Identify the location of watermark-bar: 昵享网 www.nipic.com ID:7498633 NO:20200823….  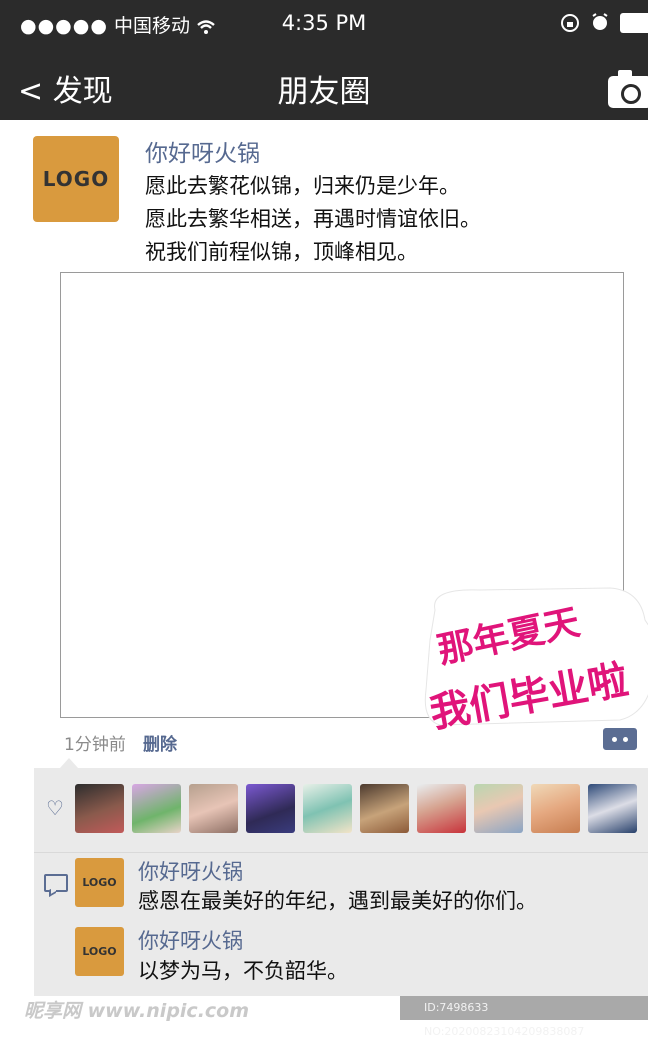
(324, 1017).